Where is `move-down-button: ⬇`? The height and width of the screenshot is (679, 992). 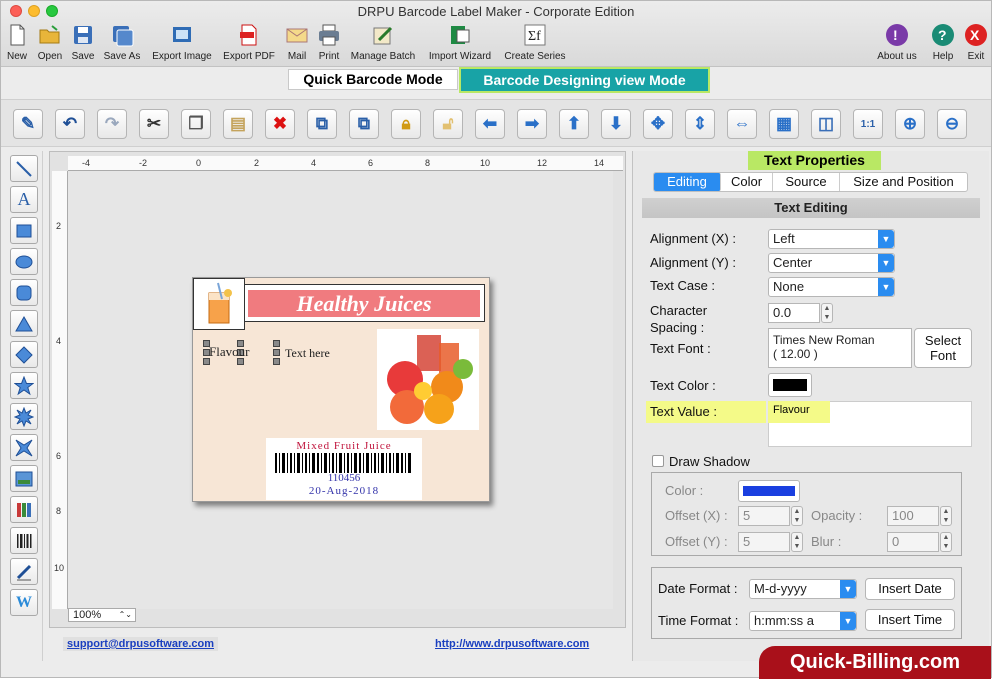 move-down-button: ⬇ is located at coordinates (616, 124).